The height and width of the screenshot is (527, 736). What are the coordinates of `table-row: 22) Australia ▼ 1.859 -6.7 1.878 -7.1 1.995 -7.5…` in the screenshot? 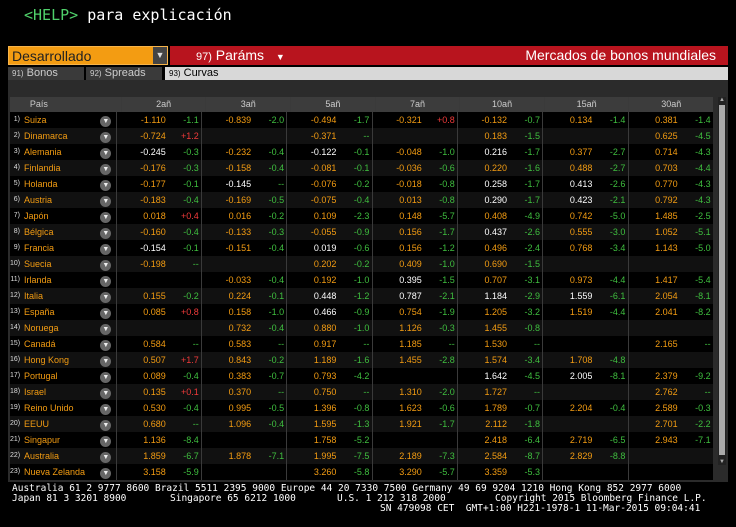 It's located at (361, 456).